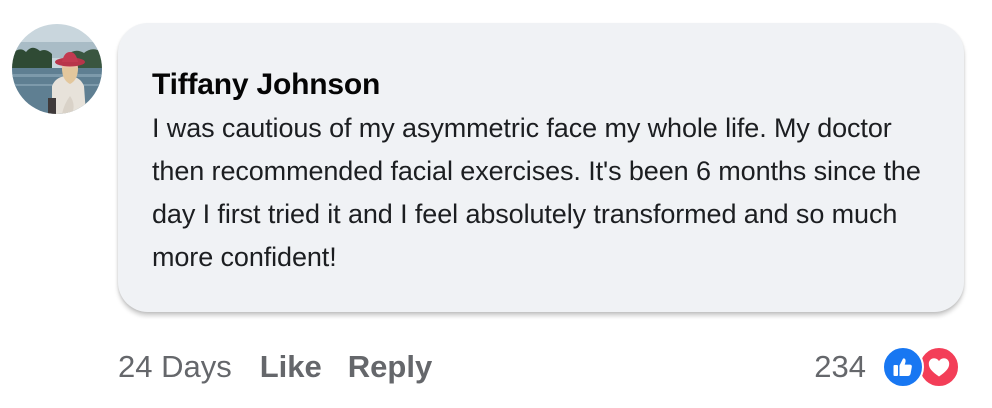  I want to click on avatar, so click(57, 69).